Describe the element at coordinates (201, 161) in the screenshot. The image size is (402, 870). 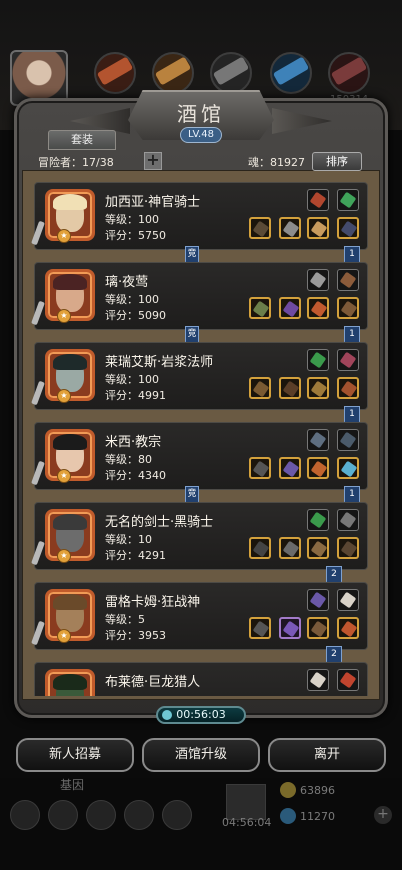
I see `stat-bar: 冒险者：17/38 + 魂：81927 排序` at that location.